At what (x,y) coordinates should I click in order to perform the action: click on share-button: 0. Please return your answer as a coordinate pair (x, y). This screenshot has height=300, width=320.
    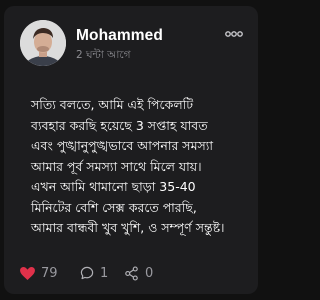
    Looking at the image, I should click on (138, 273).